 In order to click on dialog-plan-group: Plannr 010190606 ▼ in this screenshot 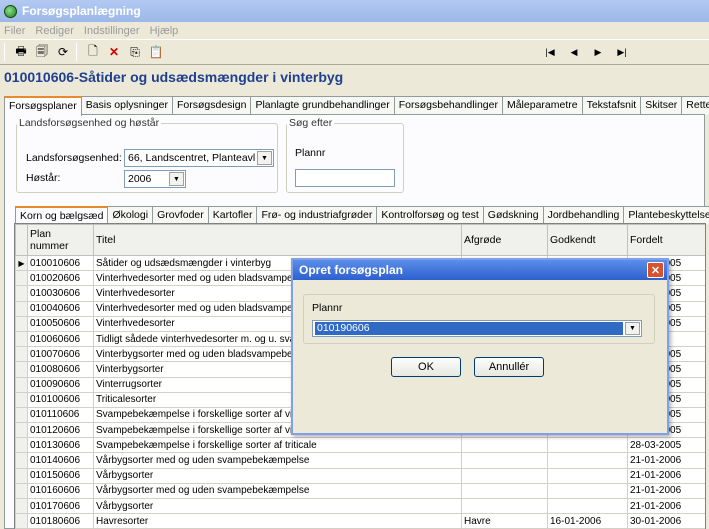, I will do `click(479, 319)`.